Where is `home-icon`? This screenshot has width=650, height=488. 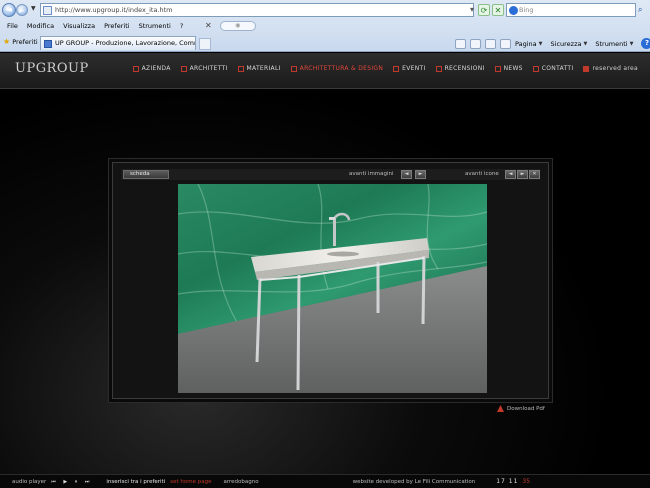
home-icon is located at coordinates (460, 43).